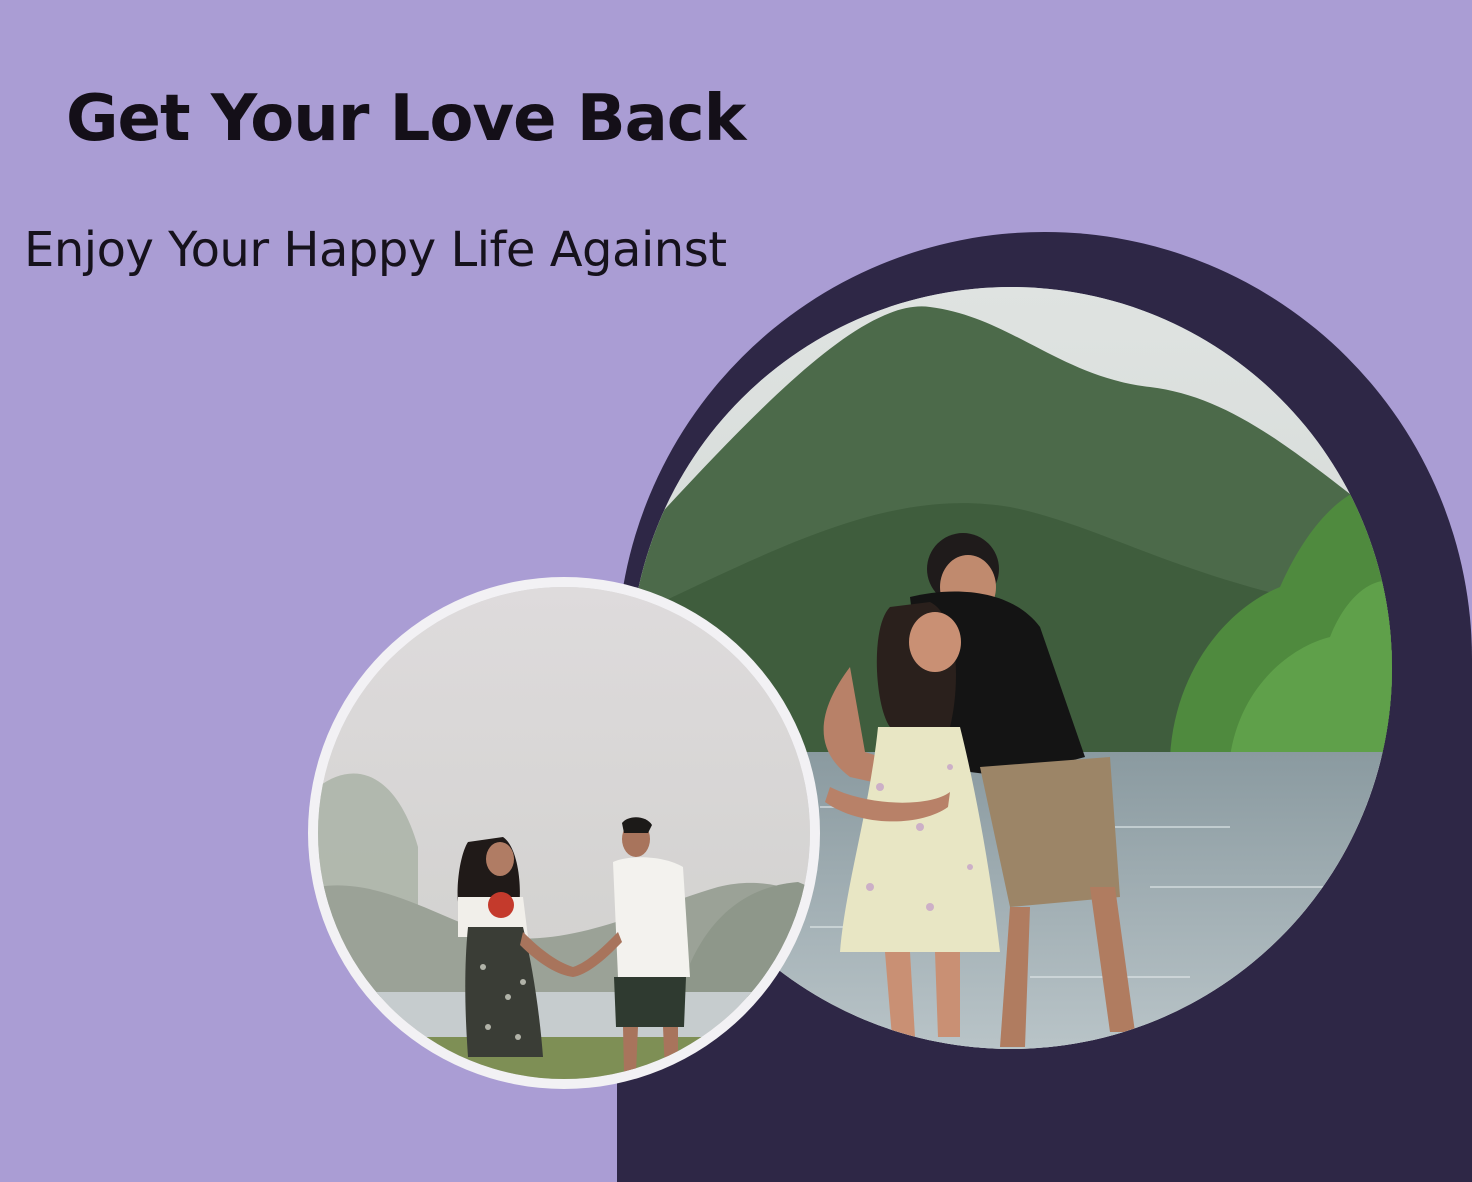 Image resolution: width=1472 pixels, height=1182 pixels. I want to click on small-couple-photo, so click(564, 833).